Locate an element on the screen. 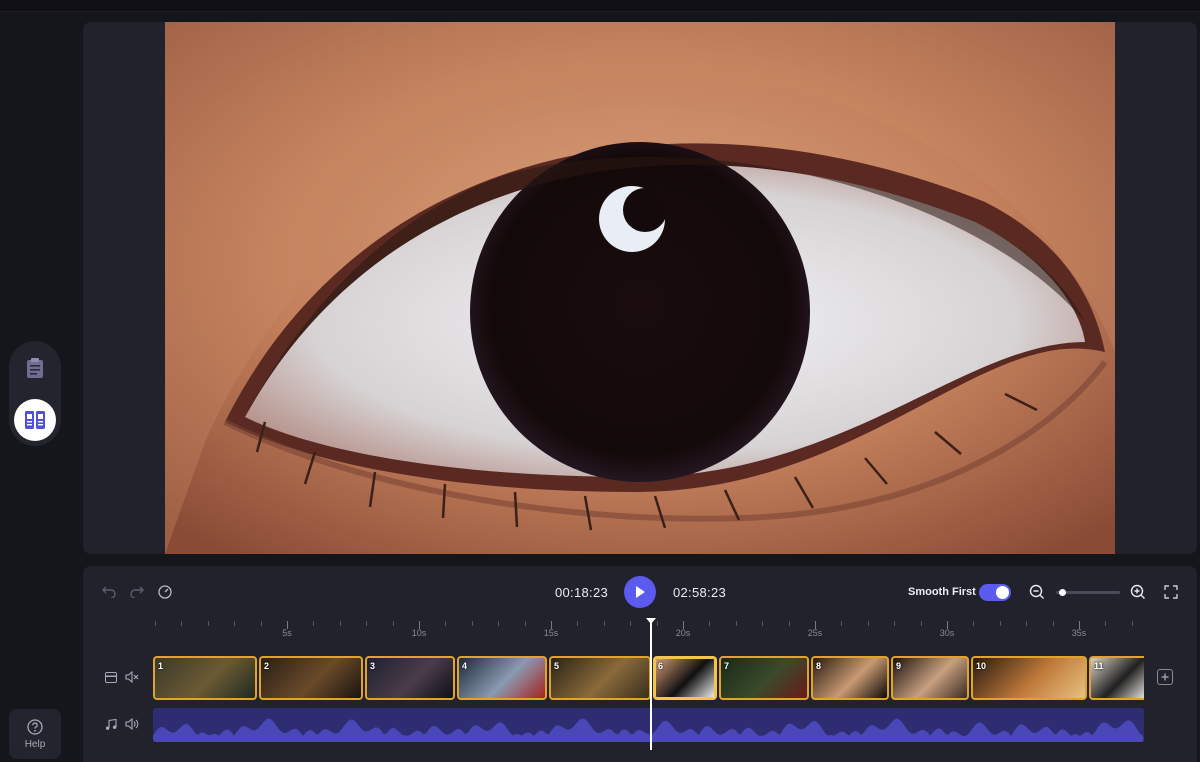  smooth-first-toggle is located at coordinates (995, 592).